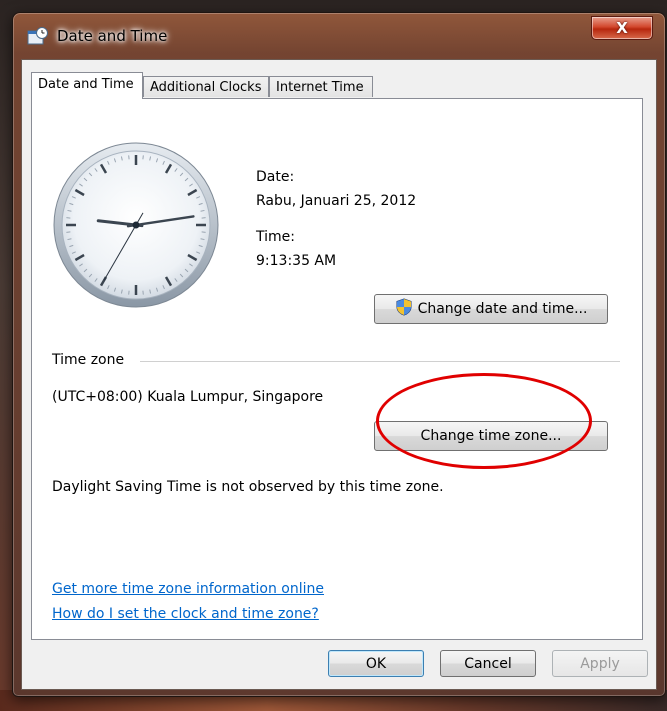  I want to click on cancel-label: Cancel, so click(488, 663).